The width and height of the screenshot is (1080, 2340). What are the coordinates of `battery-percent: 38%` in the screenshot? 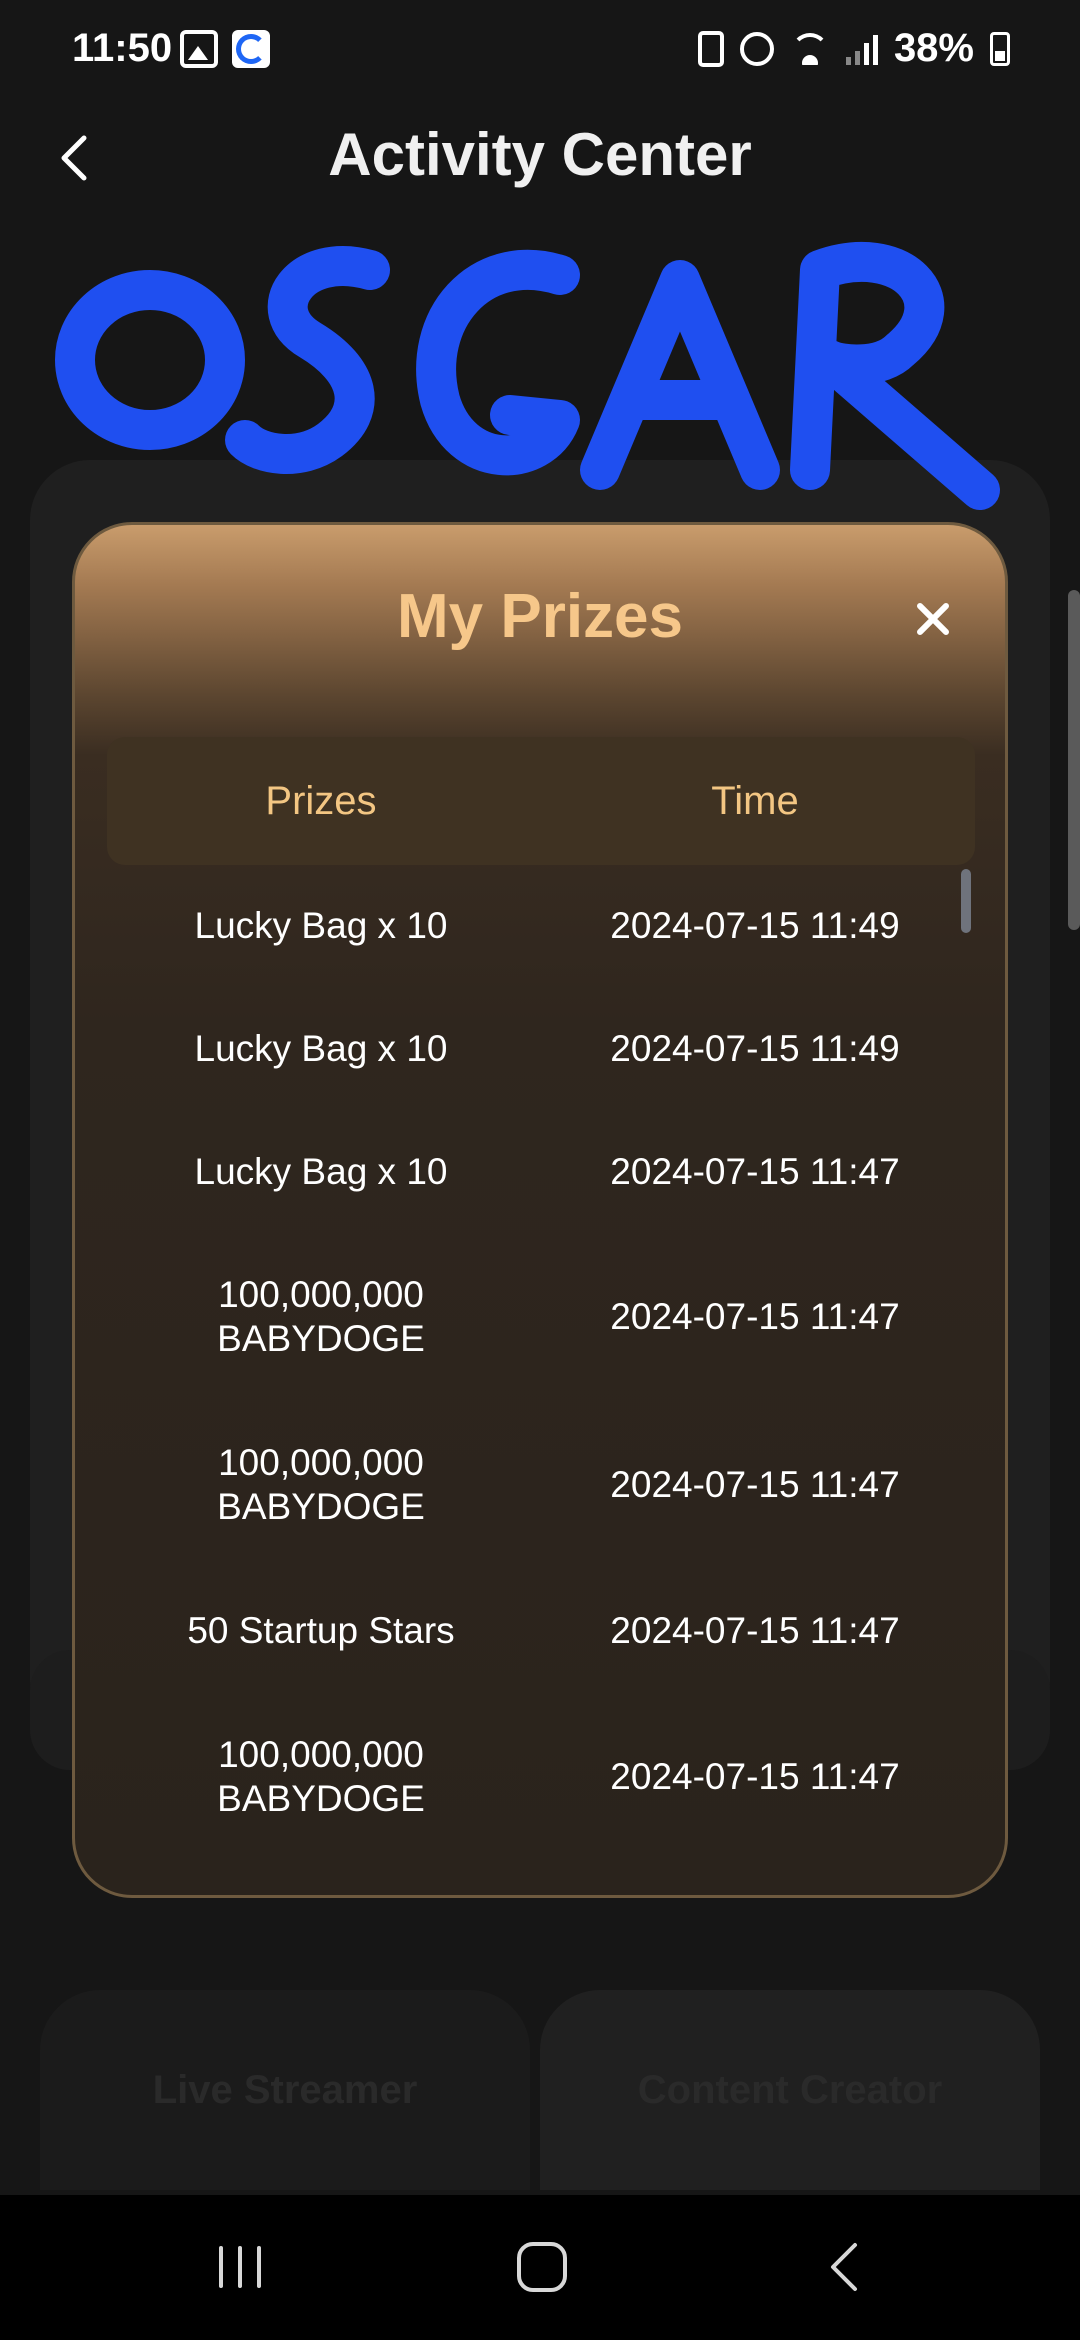 It's located at (933, 48).